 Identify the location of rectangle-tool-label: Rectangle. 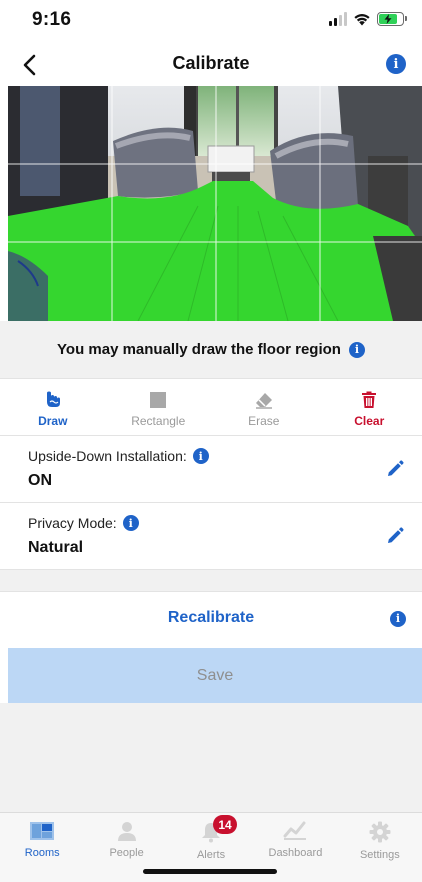
(158, 421).